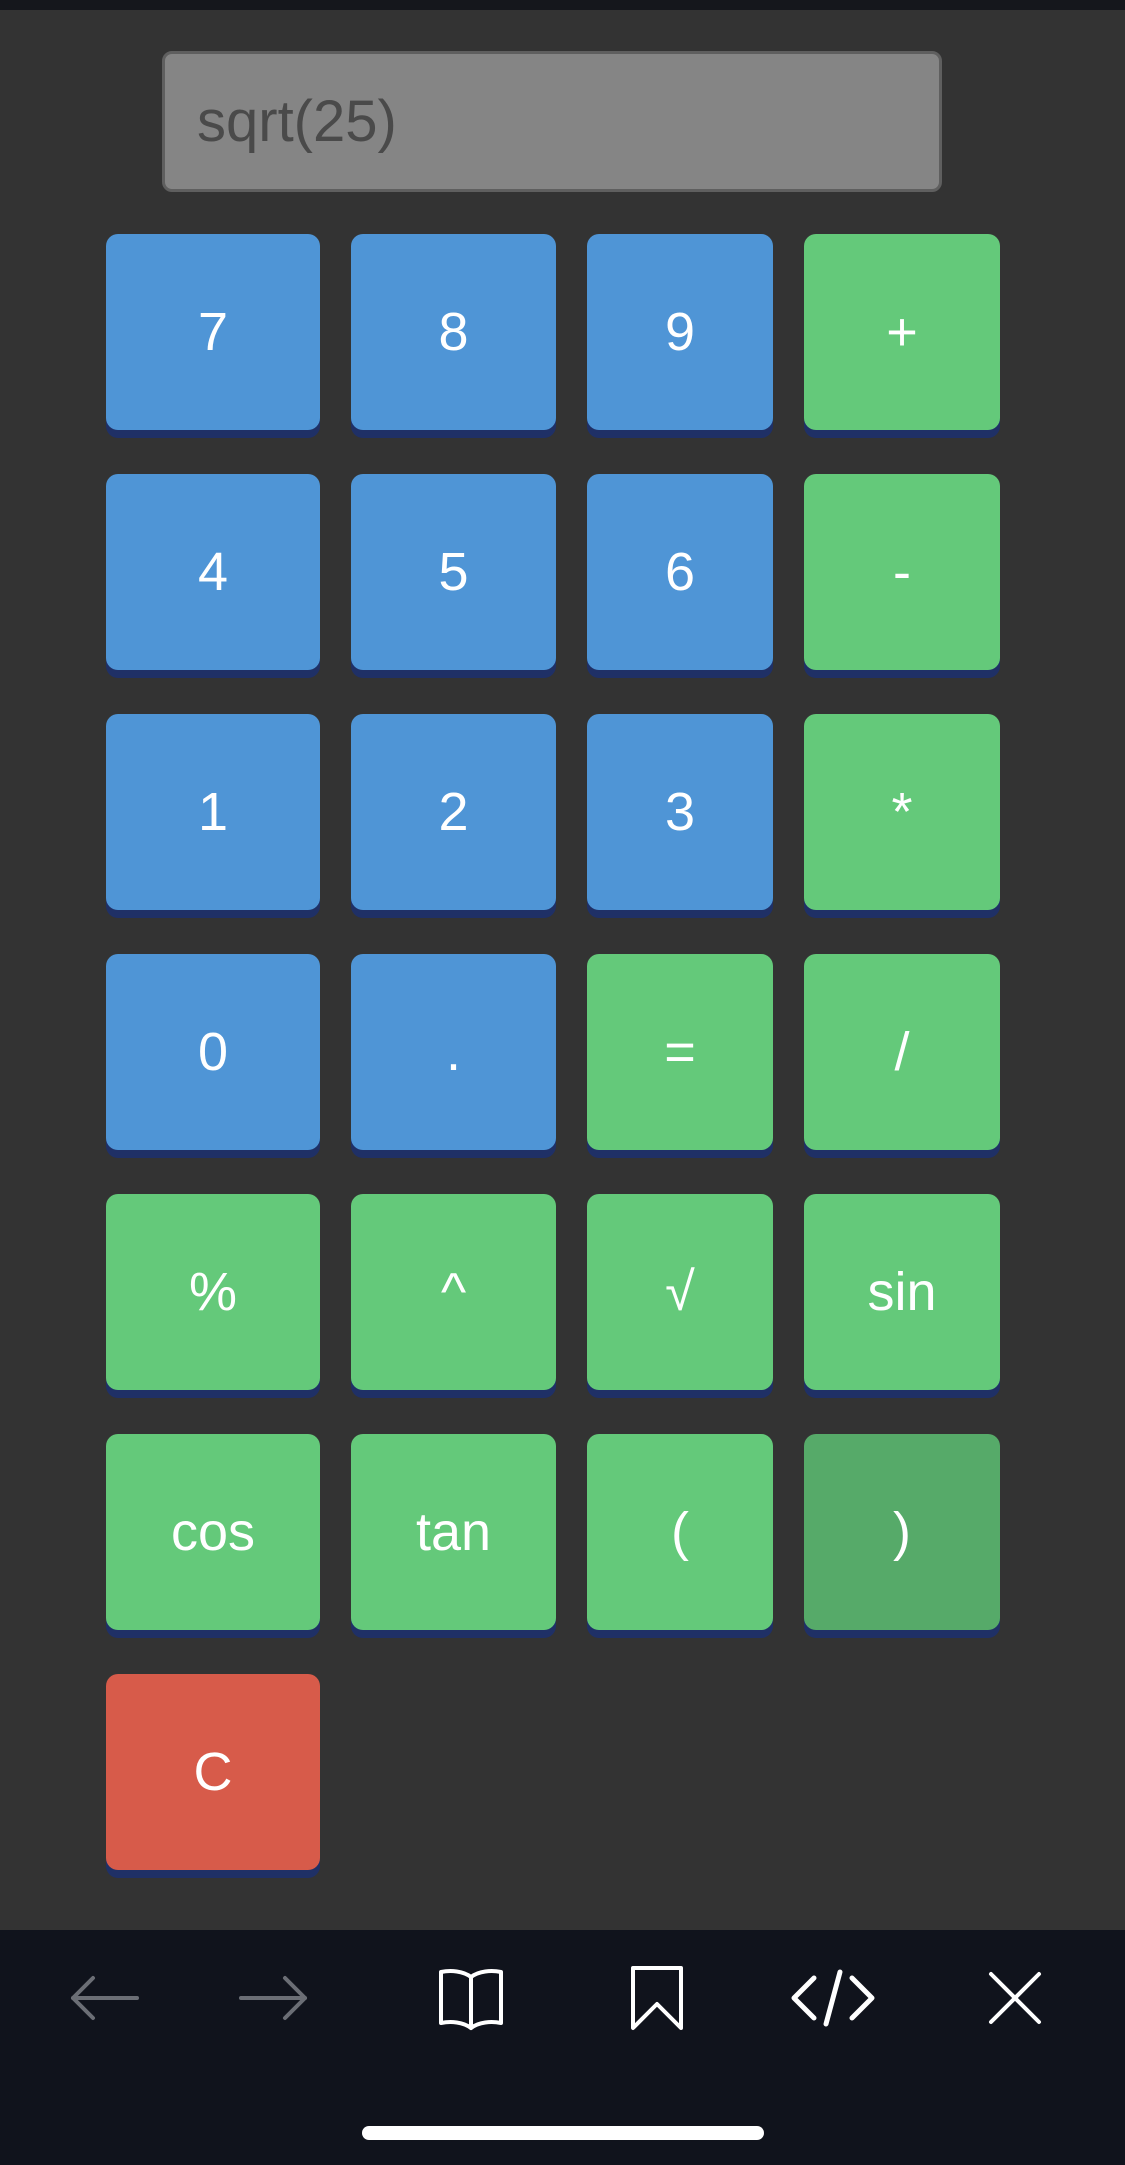  I want to click on status-strip, so click(562, 5).